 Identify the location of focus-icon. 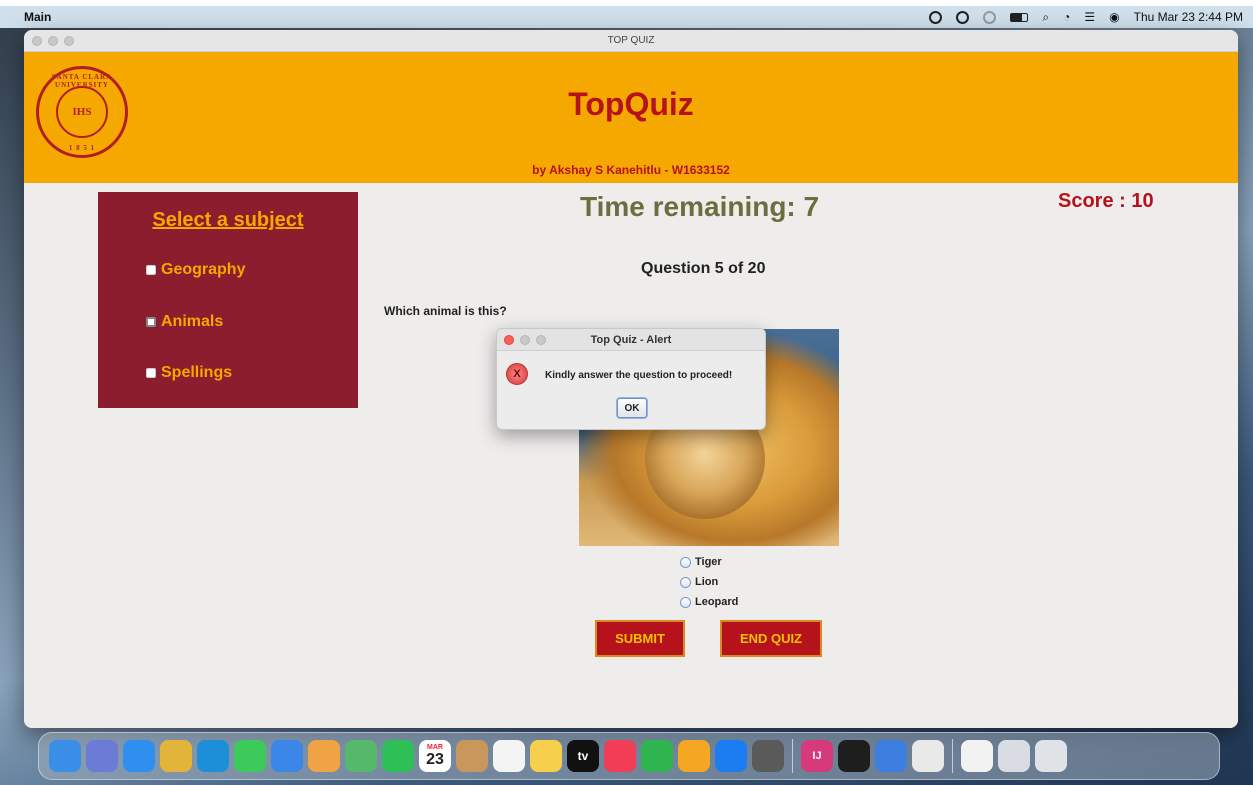
(990, 17).